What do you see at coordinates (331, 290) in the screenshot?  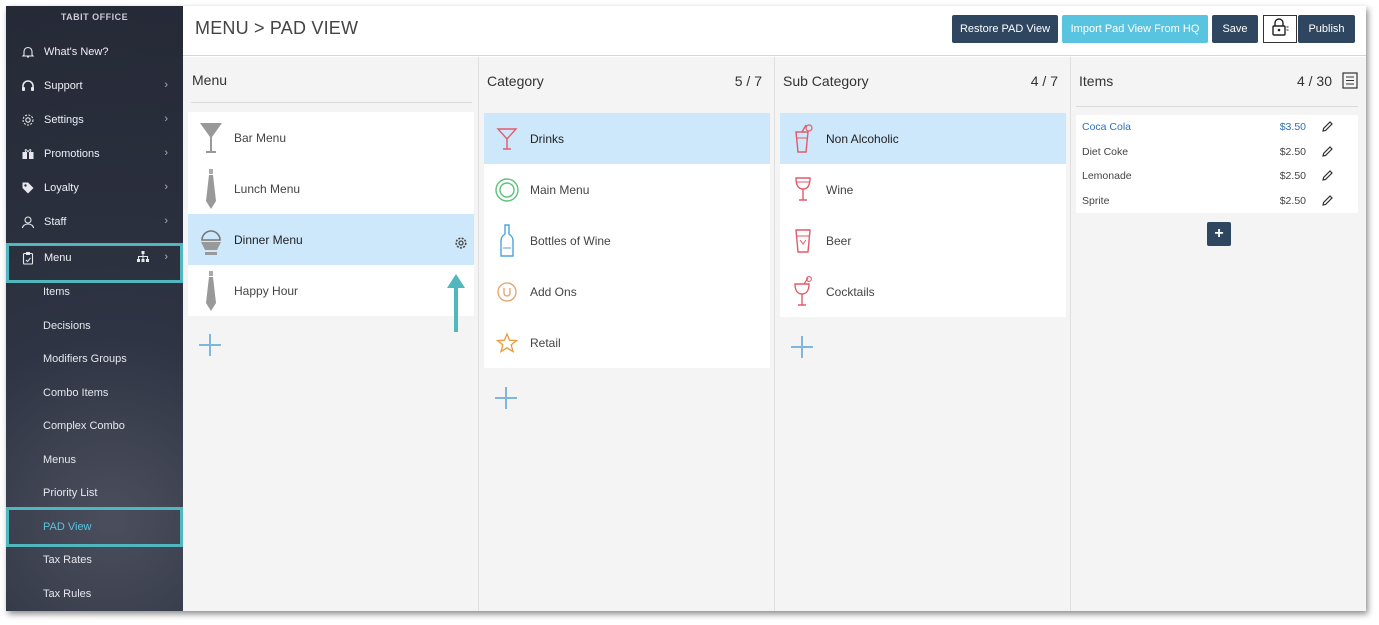 I see `menu-row-happy-hour: Happy Hour` at bounding box center [331, 290].